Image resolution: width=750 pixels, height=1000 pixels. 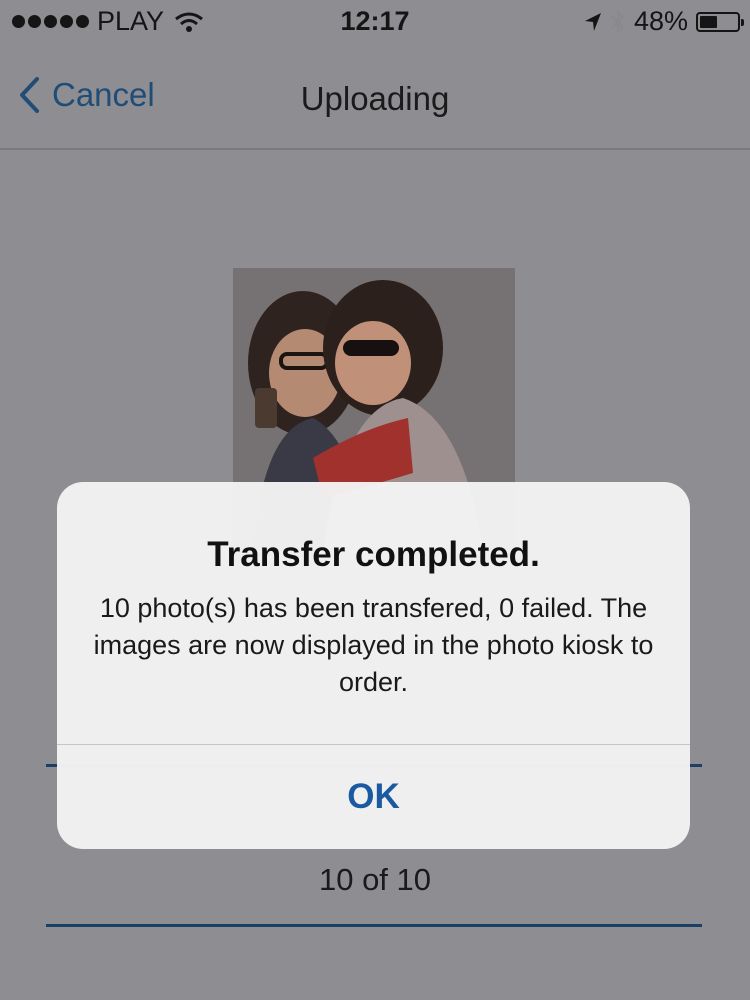 I want to click on navigation-bar: Cancel Uploading, so click(x=375, y=98).